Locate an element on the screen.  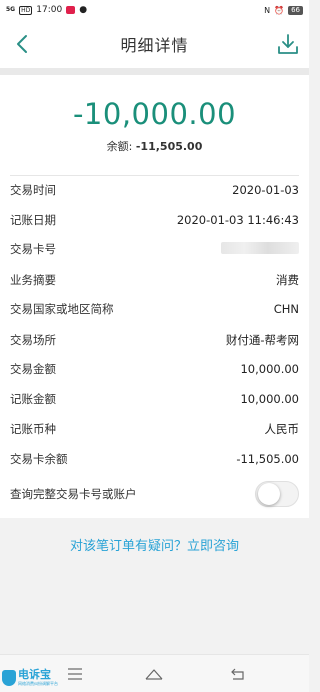
header-divider is located at coordinates (154, 71).